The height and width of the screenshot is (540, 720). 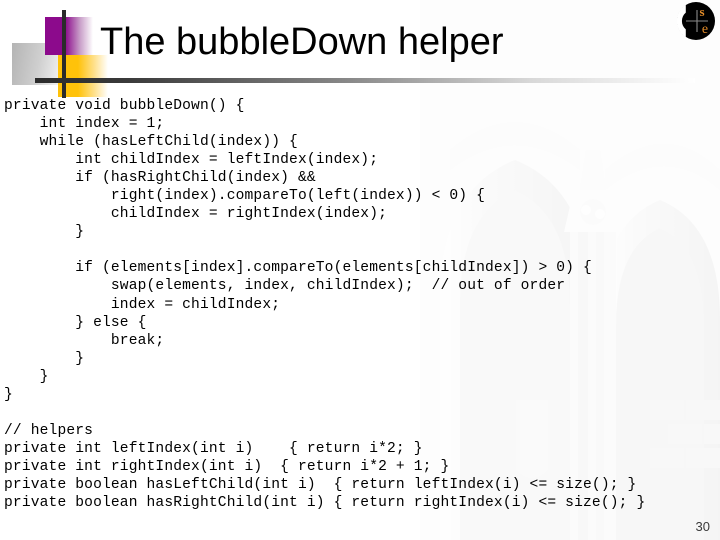 I want to click on code-line: // helpers, so click(x=49, y=430).